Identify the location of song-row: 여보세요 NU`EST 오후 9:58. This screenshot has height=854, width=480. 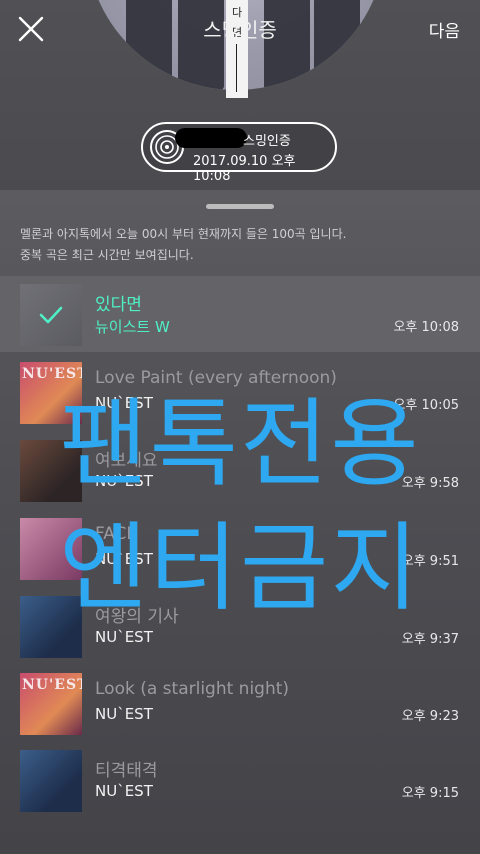
(240, 470).